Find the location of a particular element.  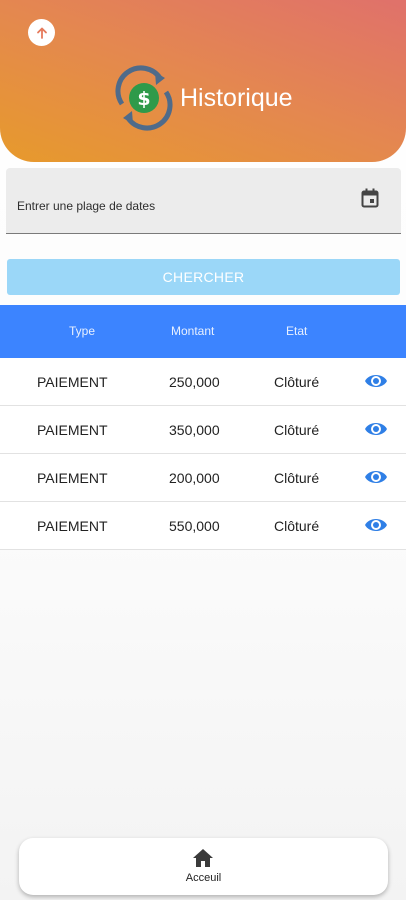

table-row: PAIEMENT 550,000 Clôturé is located at coordinates (203, 526).